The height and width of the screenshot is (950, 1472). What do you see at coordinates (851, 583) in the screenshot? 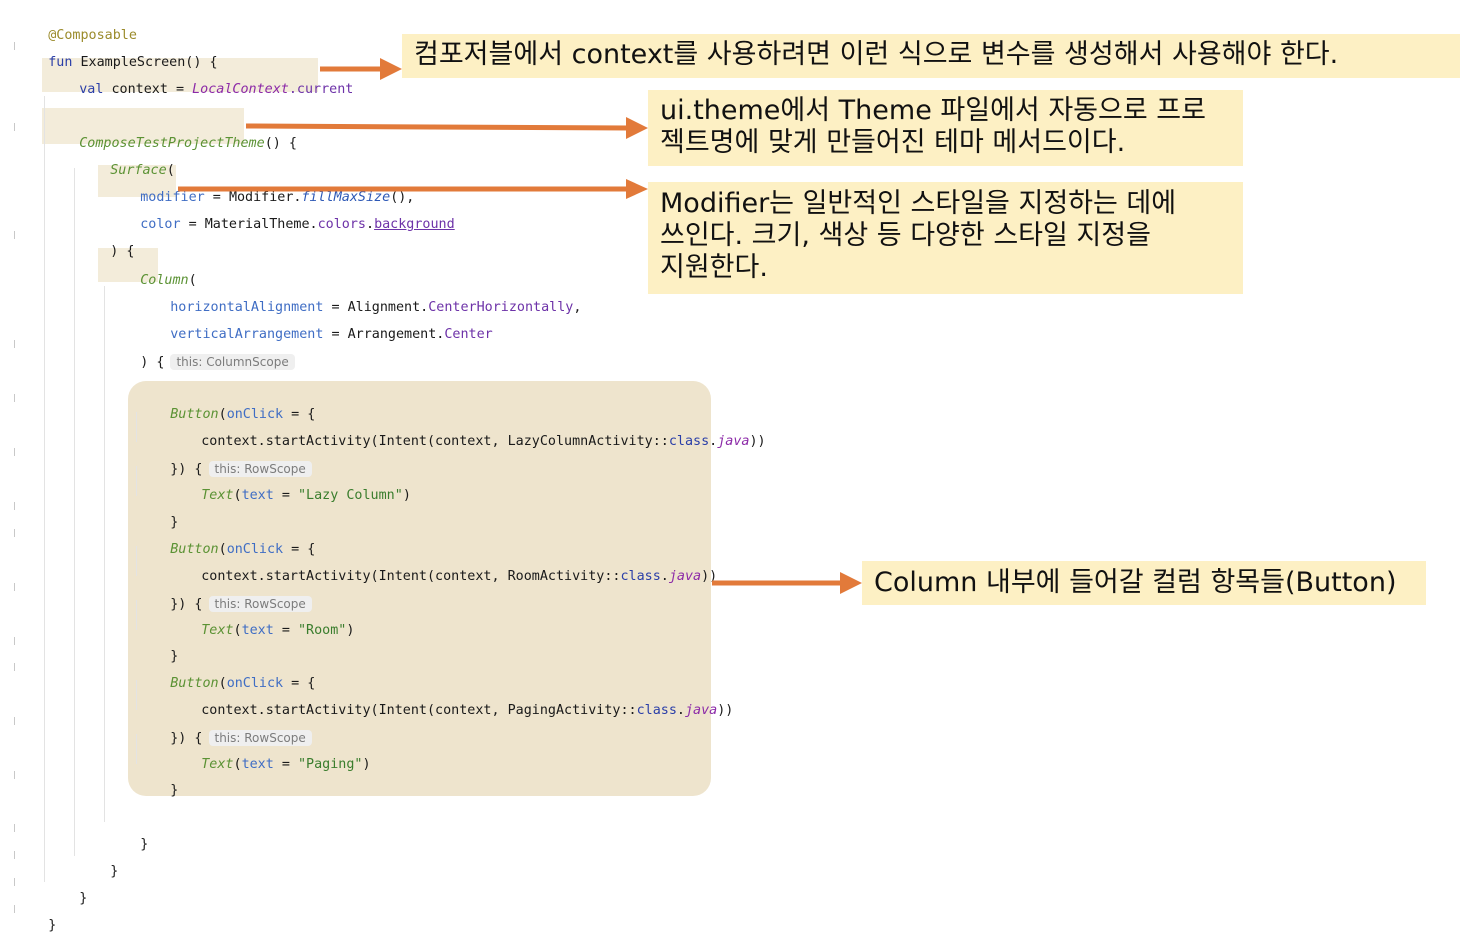
I see `arrow-buttons-head` at bounding box center [851, 583].